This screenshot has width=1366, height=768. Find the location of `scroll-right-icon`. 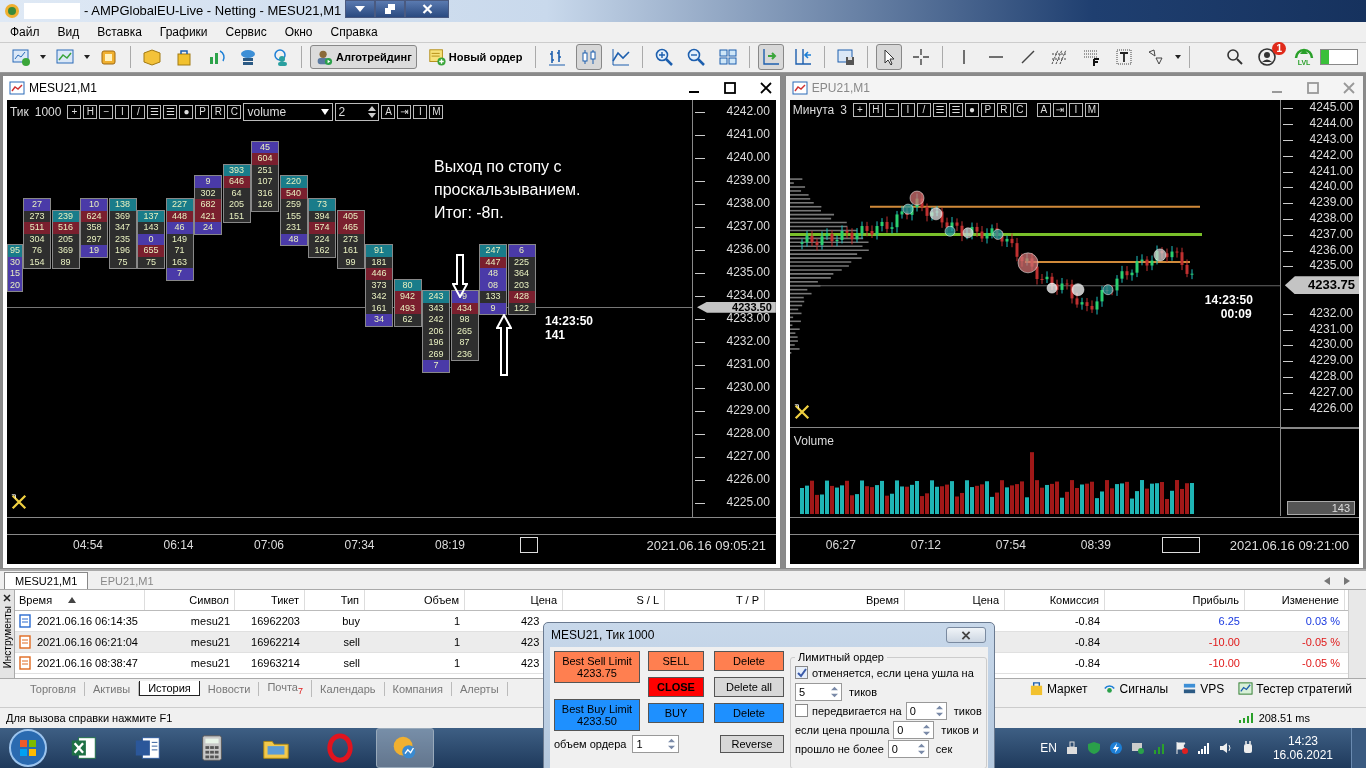

scroll-right-icon is located at coordinates (1347, 580).